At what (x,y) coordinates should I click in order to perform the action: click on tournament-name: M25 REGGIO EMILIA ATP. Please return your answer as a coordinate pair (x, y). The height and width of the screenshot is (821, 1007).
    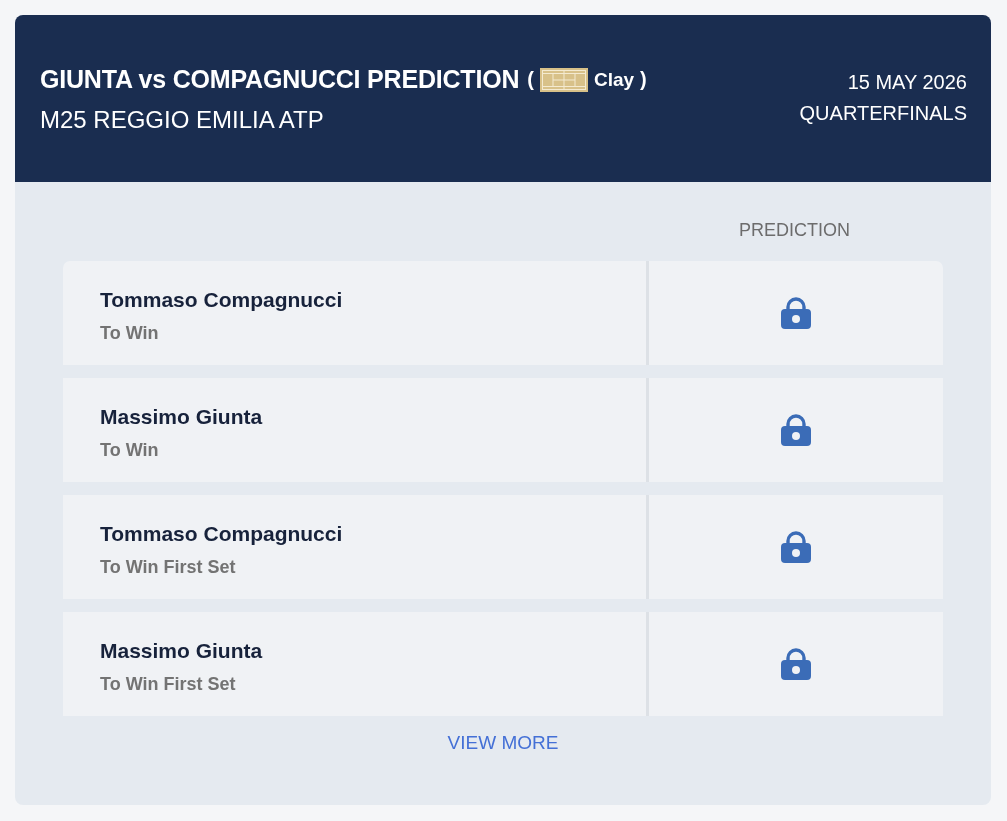
    Looking at the image, I should click on (182, 120).